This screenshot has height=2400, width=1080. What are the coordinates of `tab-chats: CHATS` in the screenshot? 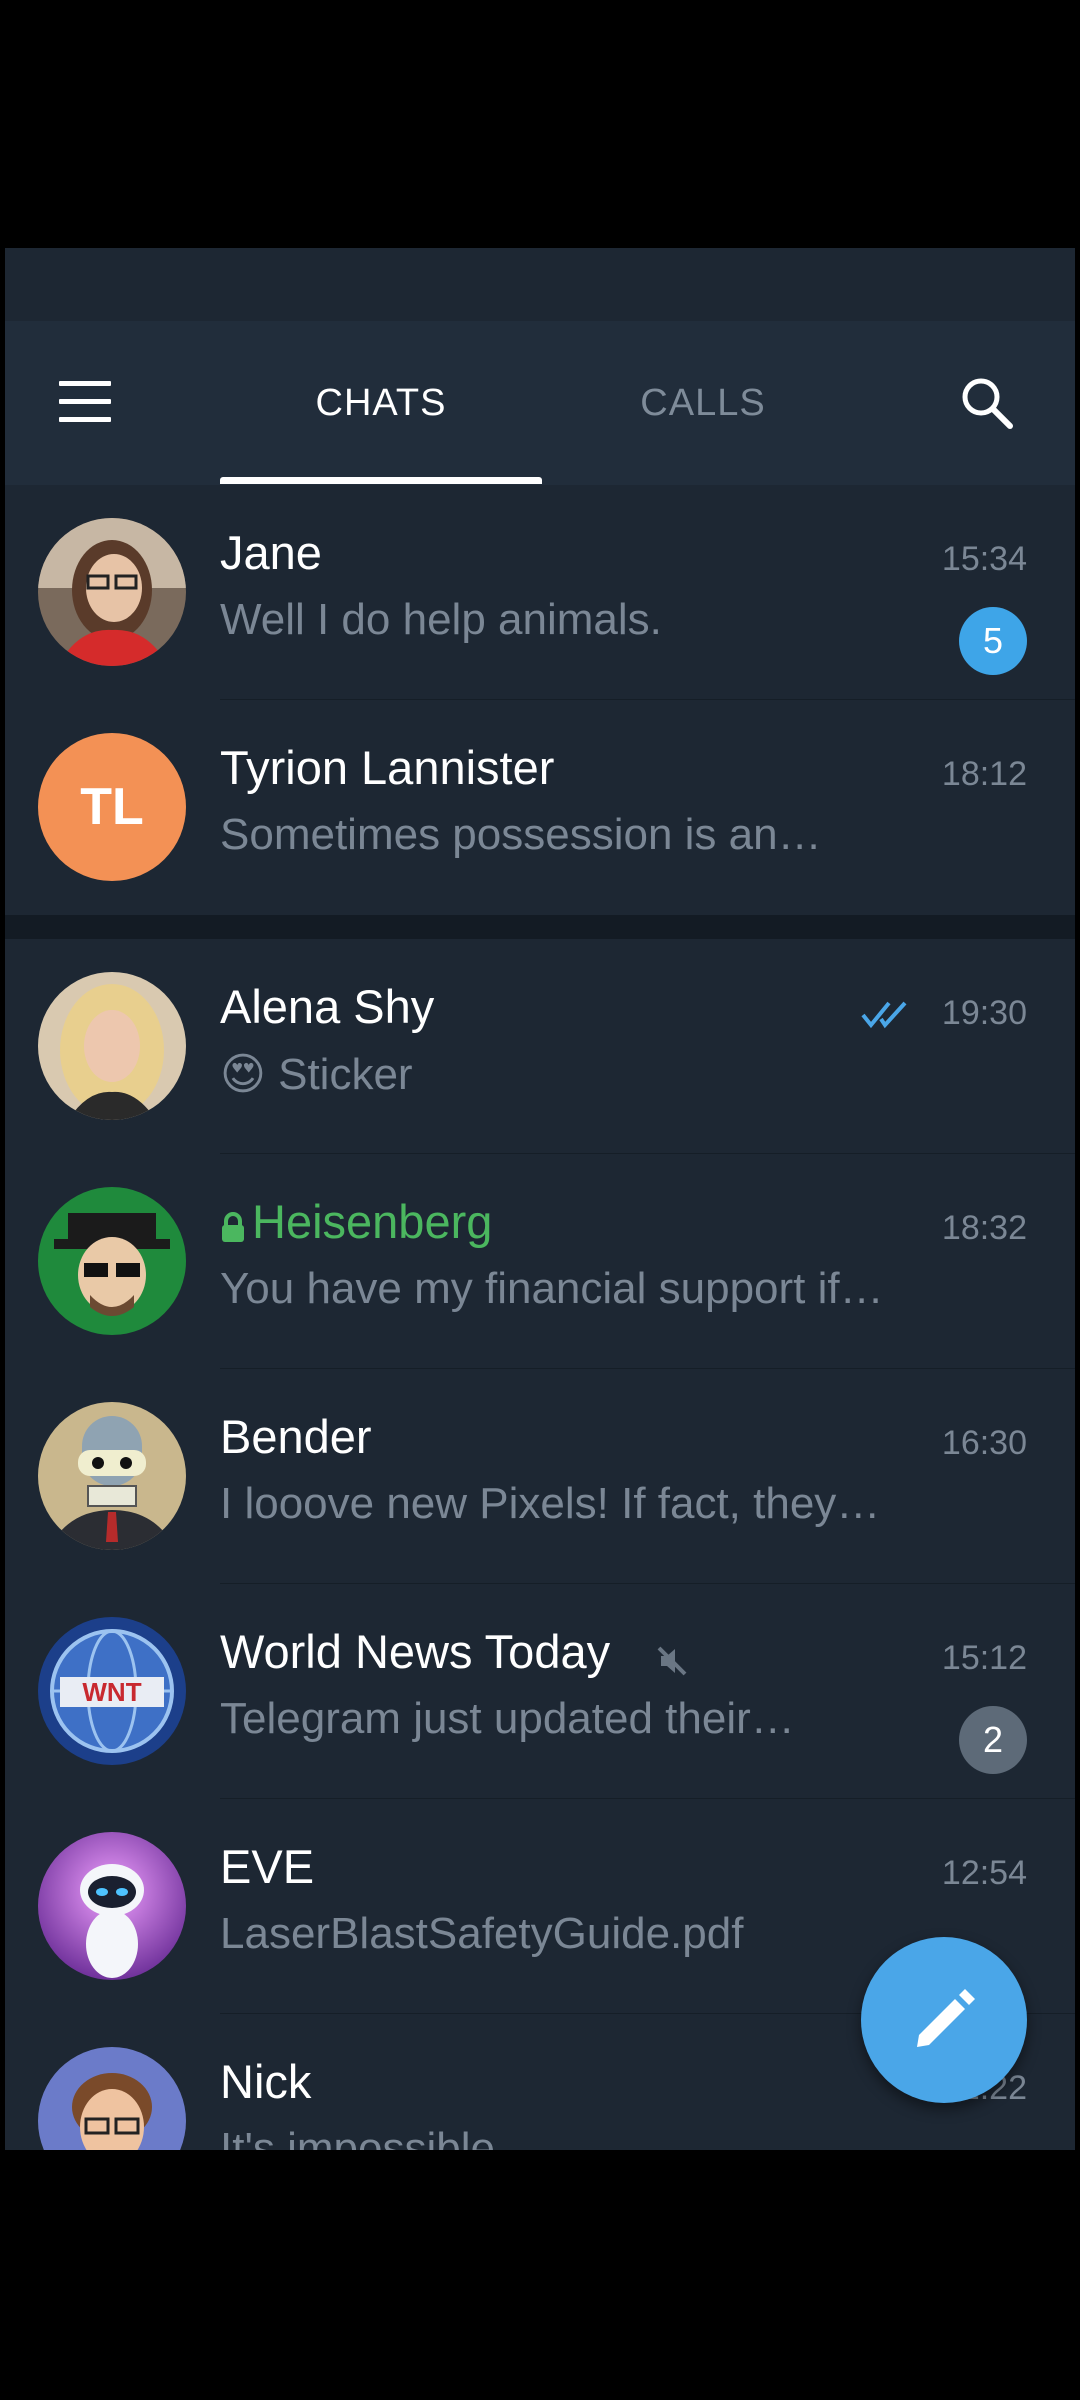 It's located at (381, 403).